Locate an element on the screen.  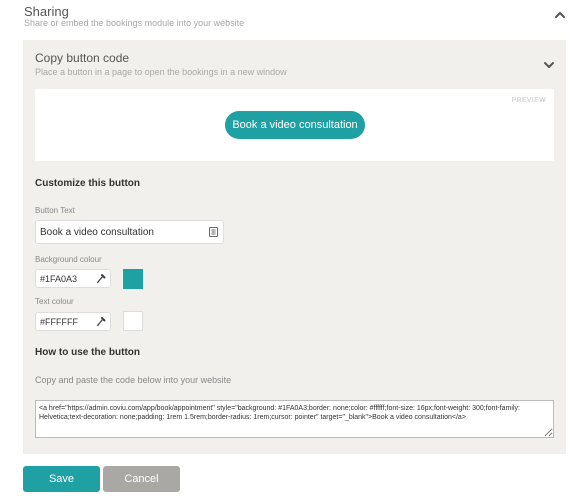
background-colour-field-wrapper is located at coordinates (73, 278).